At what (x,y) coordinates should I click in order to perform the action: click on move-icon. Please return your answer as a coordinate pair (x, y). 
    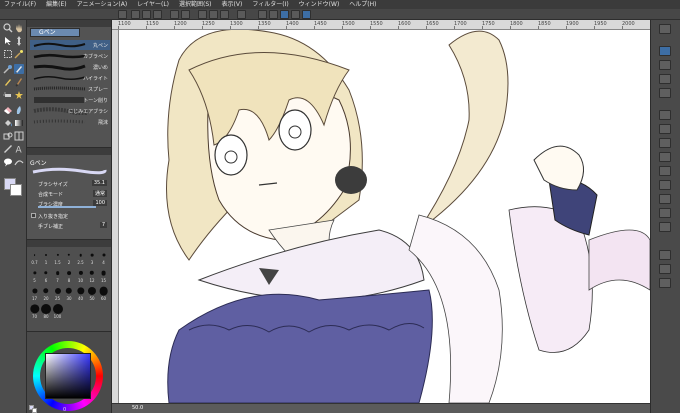
    Looking at the image, I should click on (19, 41).